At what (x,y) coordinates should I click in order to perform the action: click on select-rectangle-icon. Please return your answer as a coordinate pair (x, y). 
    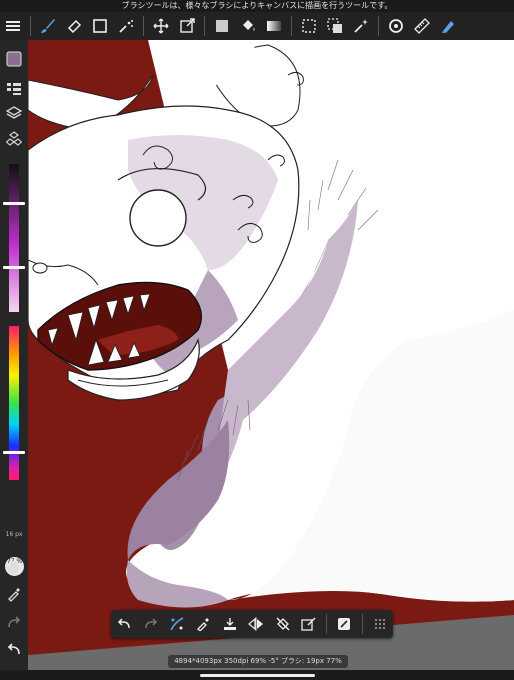
    Looking at the image, I should click on (309, 26).